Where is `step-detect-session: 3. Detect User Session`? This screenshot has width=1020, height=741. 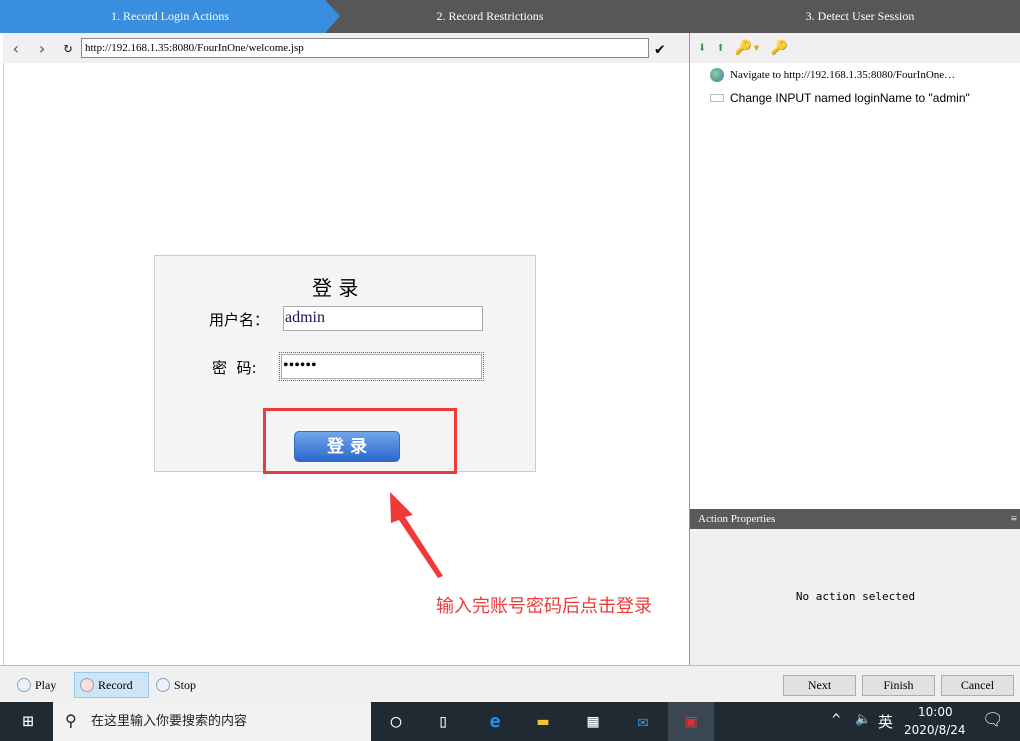 step-detect-session: 3. Detect User Session is located at coordinates (860, 16).